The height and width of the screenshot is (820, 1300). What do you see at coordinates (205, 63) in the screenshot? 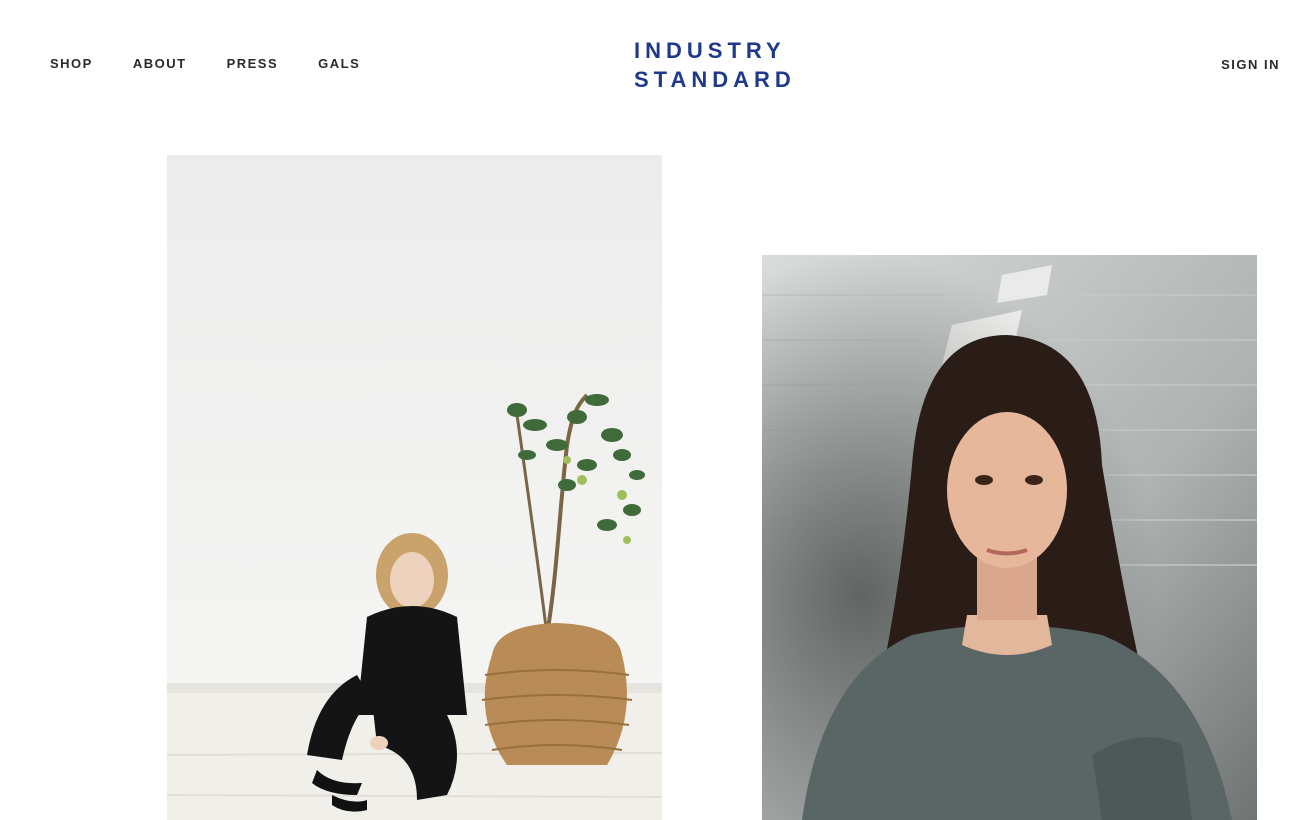
I see `main-nav: SHOP ABOUT PRESS GALS` at bounding box center [205, 63].